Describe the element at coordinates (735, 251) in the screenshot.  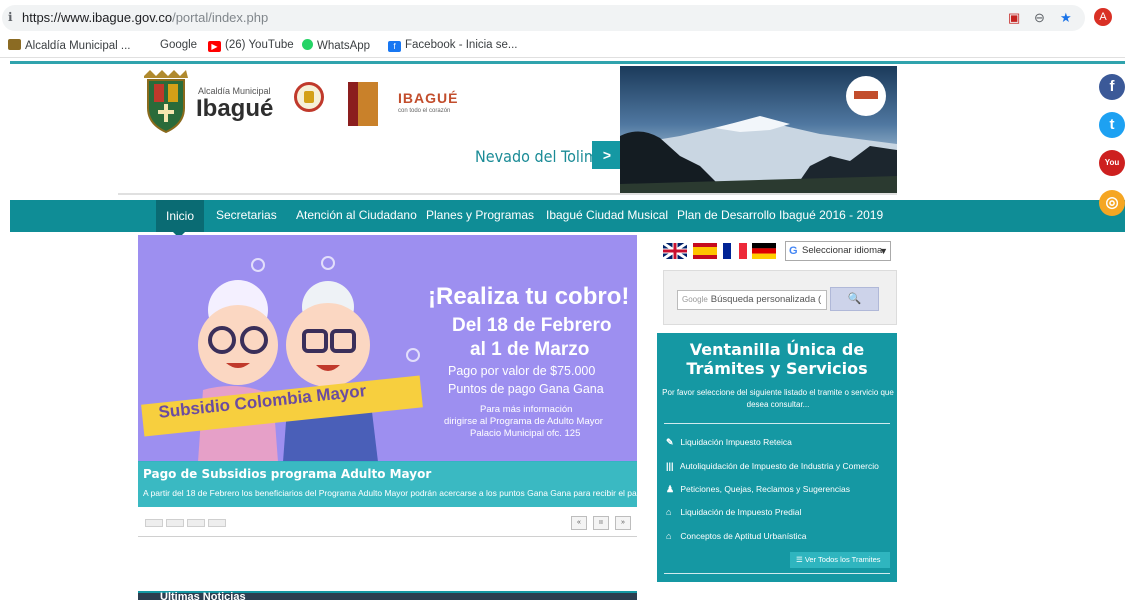
I see `france-flag-icon` at that location.